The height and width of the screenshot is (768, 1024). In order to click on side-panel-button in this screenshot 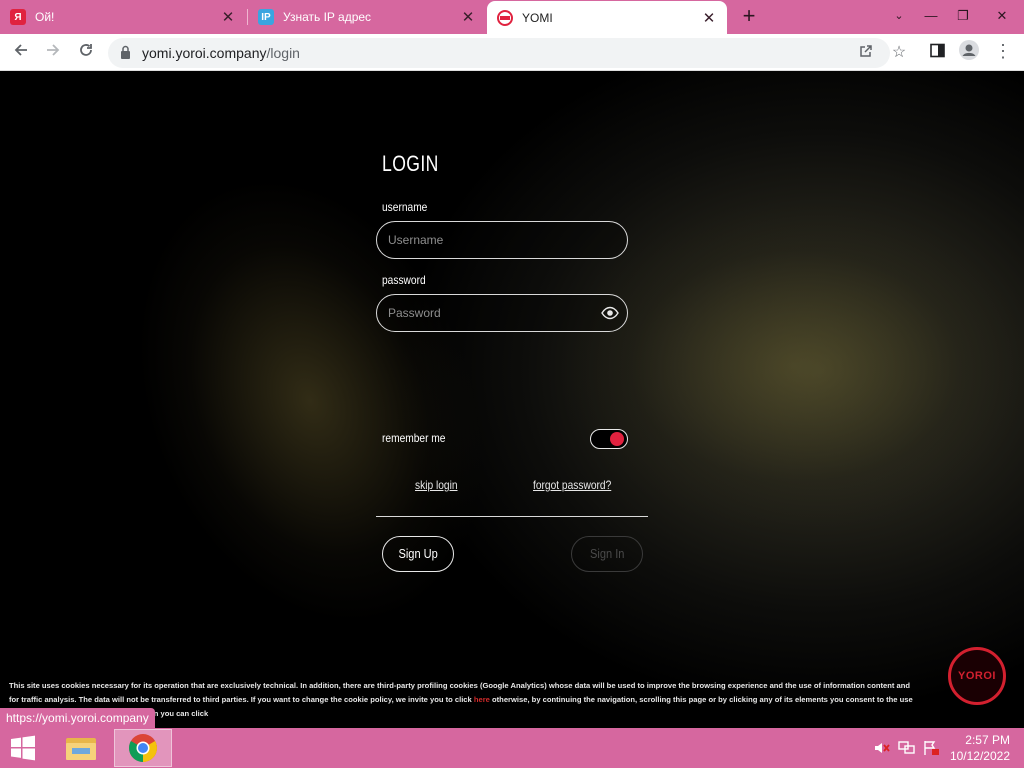, I will do `click(937, 53)`.